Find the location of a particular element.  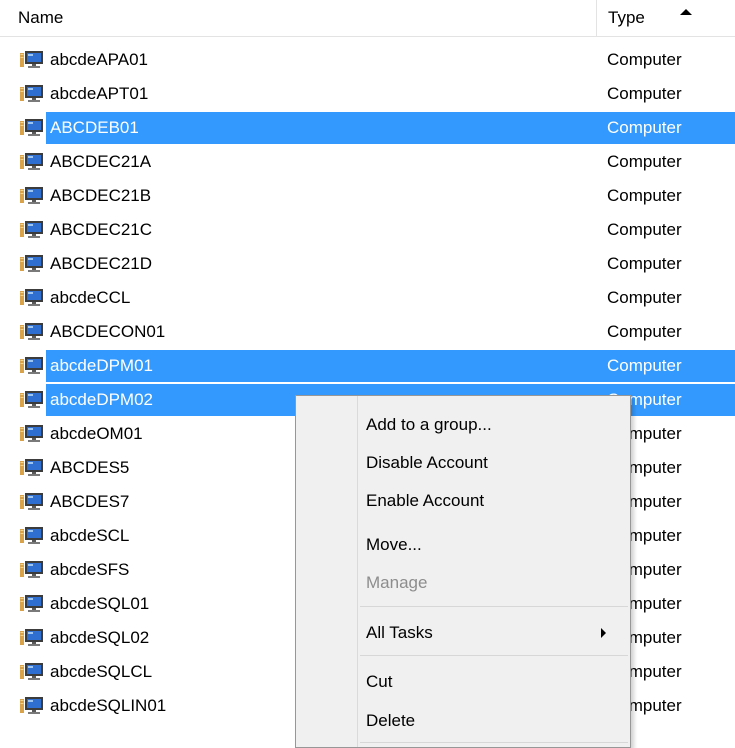

list-item: ABCDEC21C Computer is located at coordinates (367, 230).